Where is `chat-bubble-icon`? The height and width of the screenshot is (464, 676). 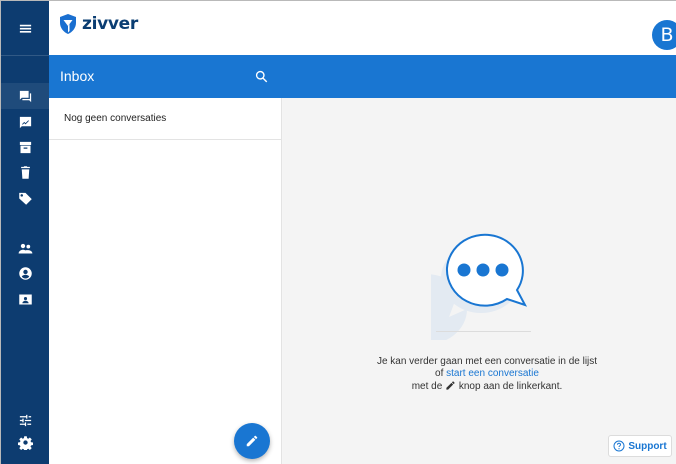
chat-bubble-icon is located at coordinates (481, 286).